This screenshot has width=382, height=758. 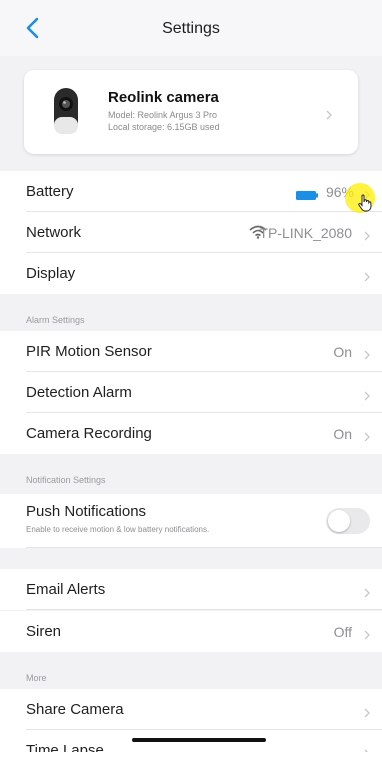 I want to click on home-indicator, so click(x=199, y=740).